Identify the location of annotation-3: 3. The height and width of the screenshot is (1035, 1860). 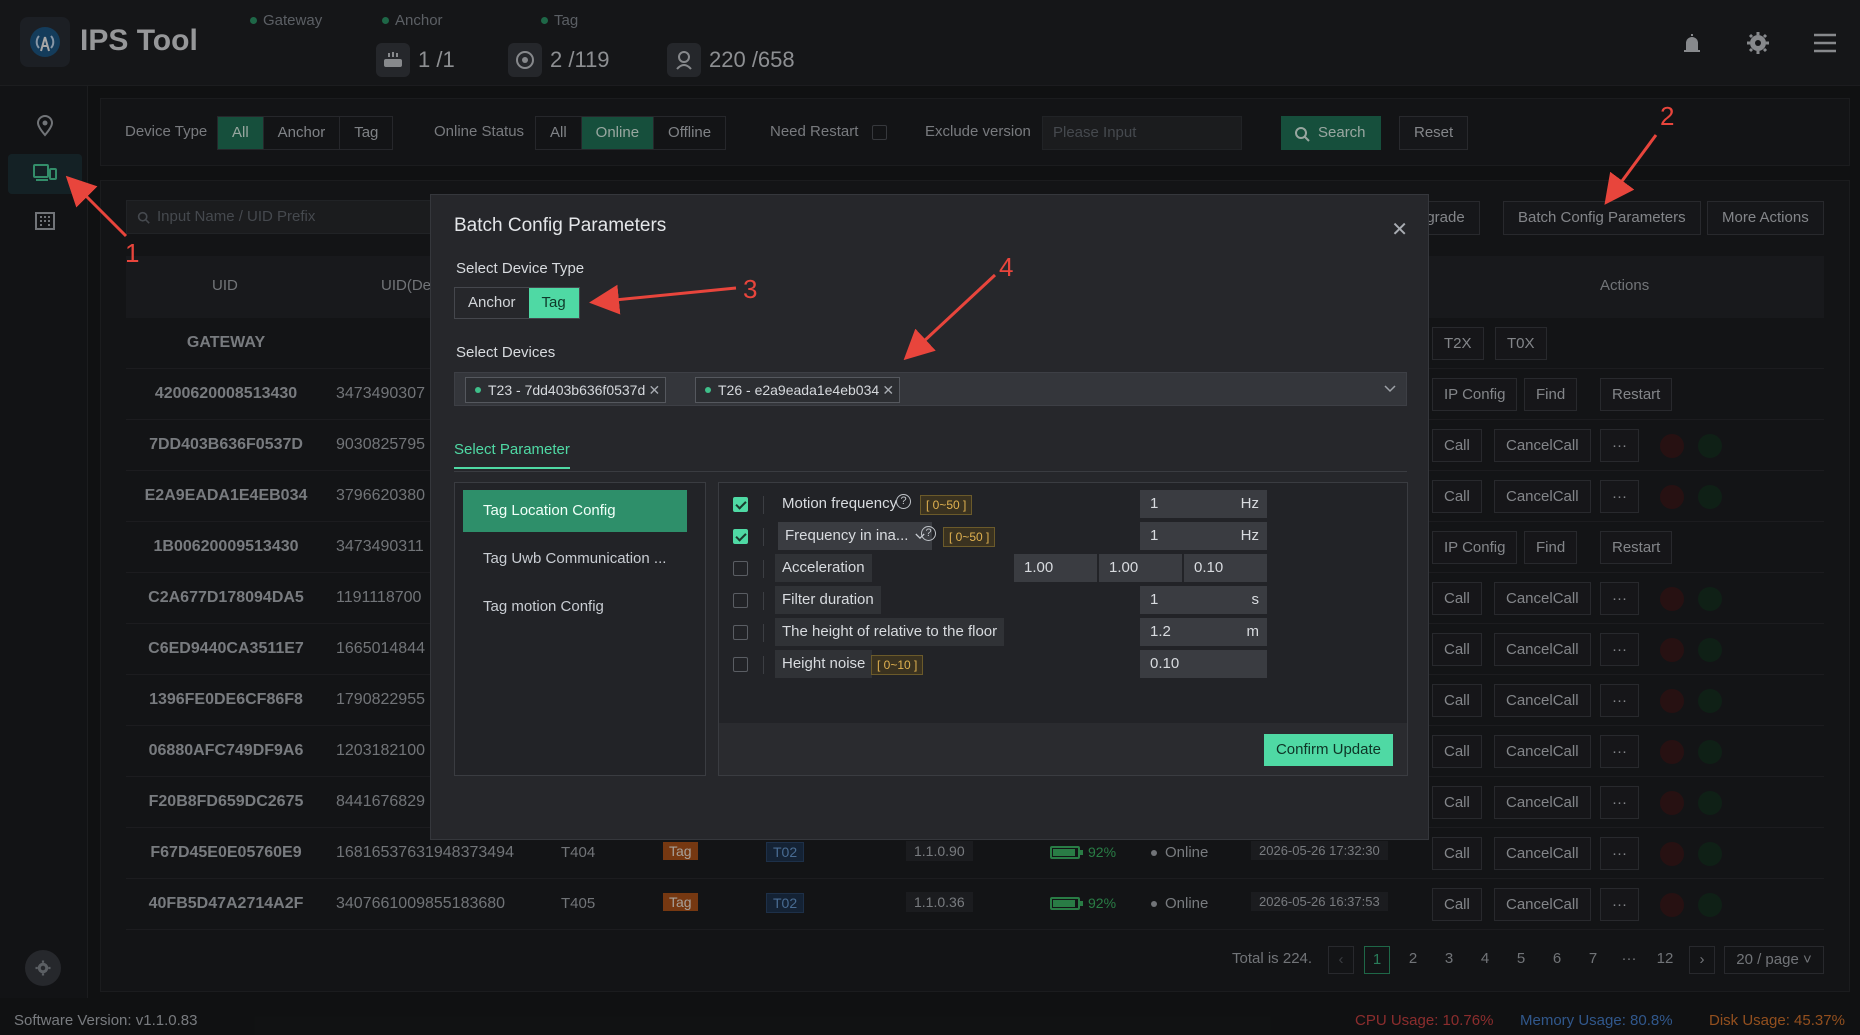
(750, 289).